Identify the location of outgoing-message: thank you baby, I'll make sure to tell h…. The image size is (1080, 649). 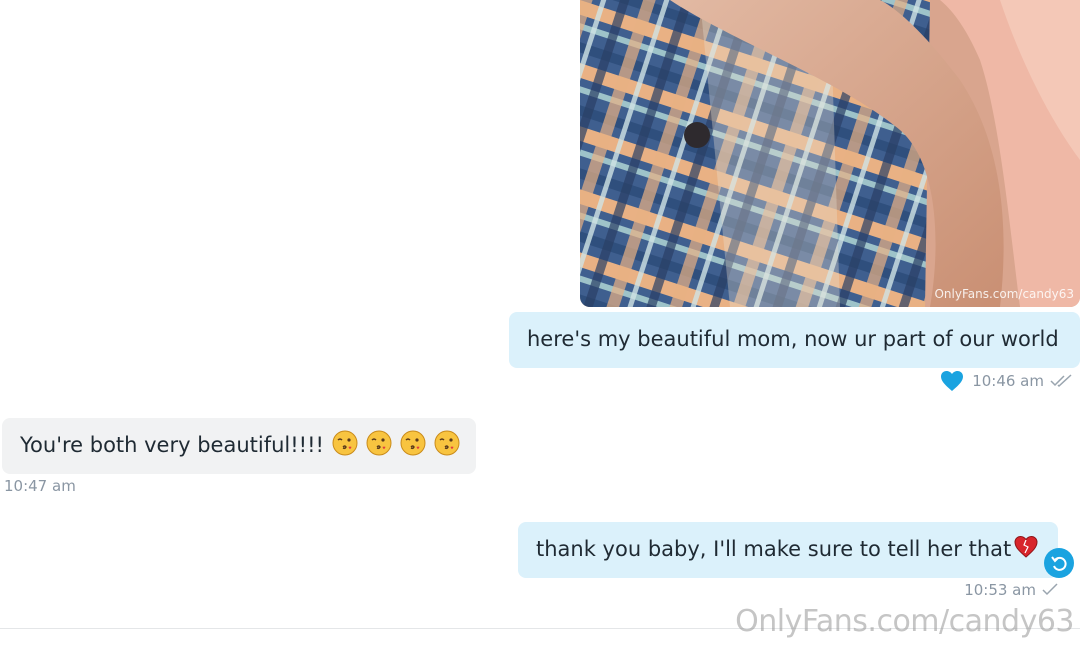
(788, 550).